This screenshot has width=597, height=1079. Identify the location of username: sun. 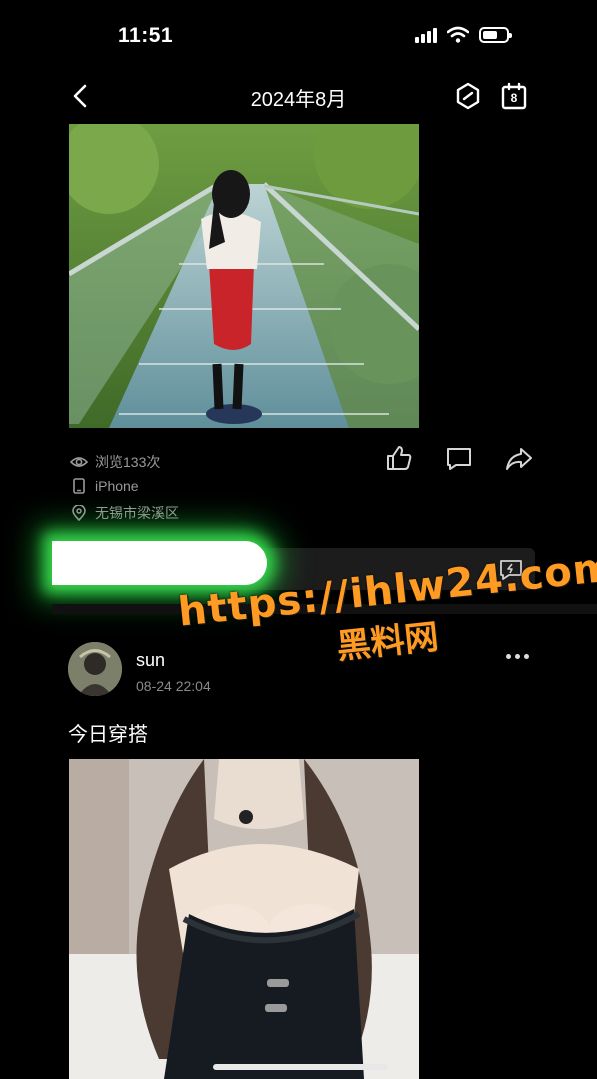
(150, 660).